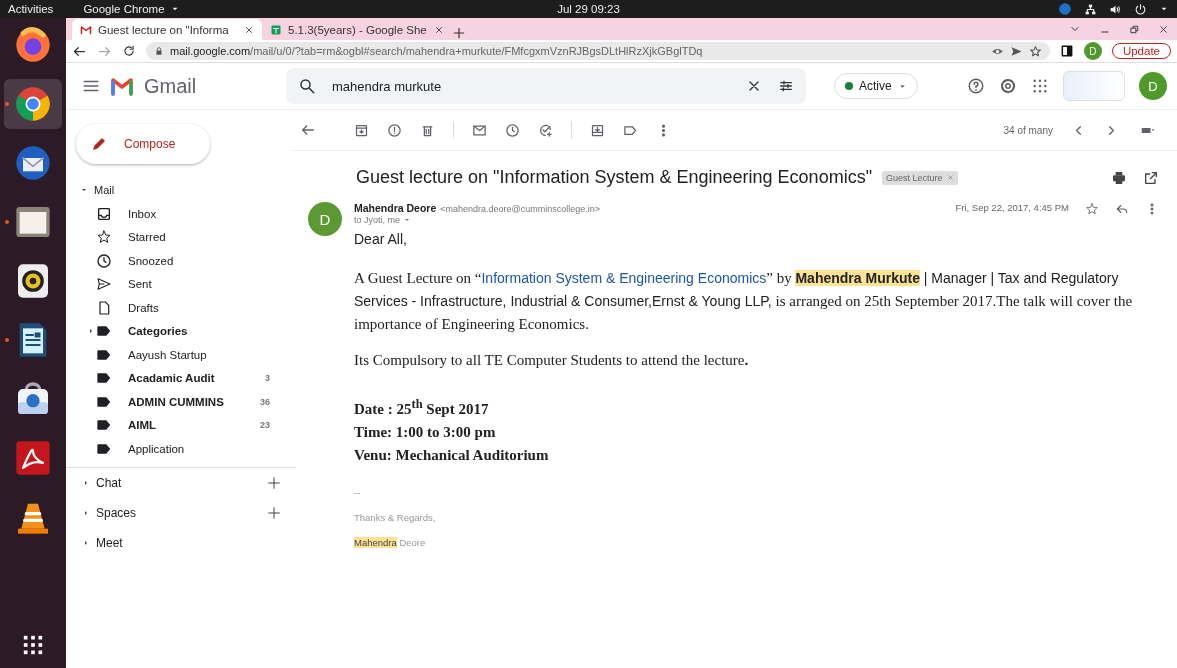 The height and width of the screenshot is (668, 1177). What do you see at coordinates (171, 261) in the screenshot?
I see `nav-item: Snoozed` at bounding box center [171, 261].